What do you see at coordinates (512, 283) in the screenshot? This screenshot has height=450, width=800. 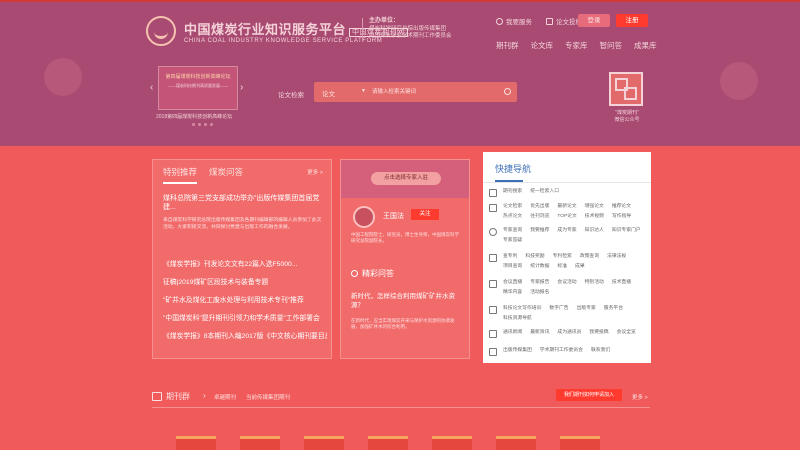 I see `quick-link: 会议直播` at bounding box center [512, 283].